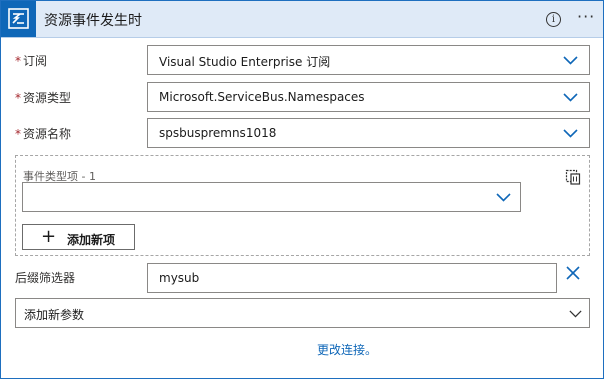 Image resolution: width=604 pixels, height=379 pixels. What do you see at coordinates (262, 97) in the screenshot?
I see `resource-type-value: Microsoft.ServiceBus.Namespaces` at bounding box center [262, 97].